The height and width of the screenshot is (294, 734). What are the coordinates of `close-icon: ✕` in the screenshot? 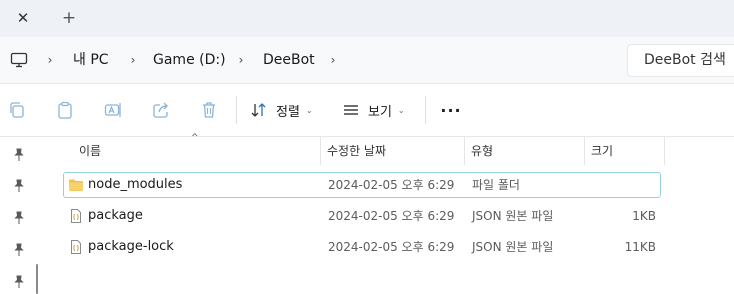 It's located at (23, 18).